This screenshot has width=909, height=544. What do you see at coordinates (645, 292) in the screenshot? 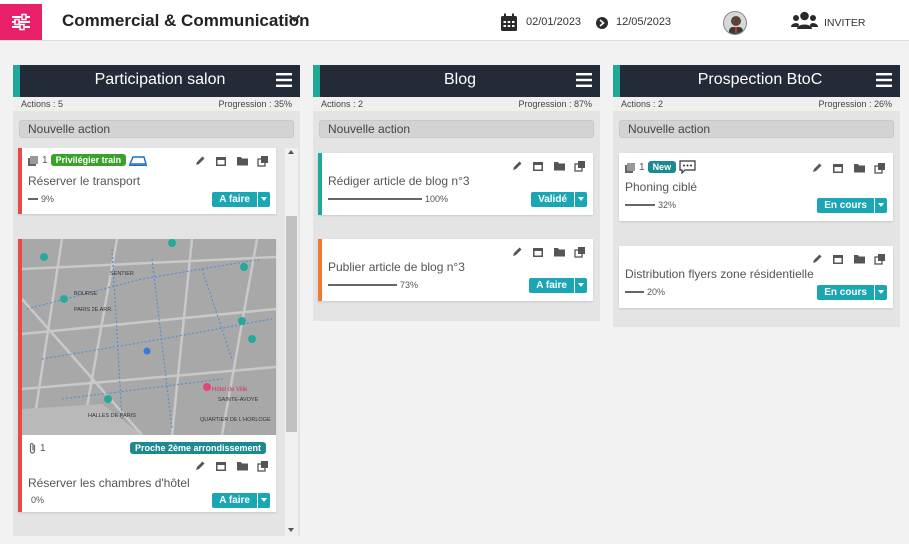
I see `card-progress: 20%` at bounding box center [645, 292].